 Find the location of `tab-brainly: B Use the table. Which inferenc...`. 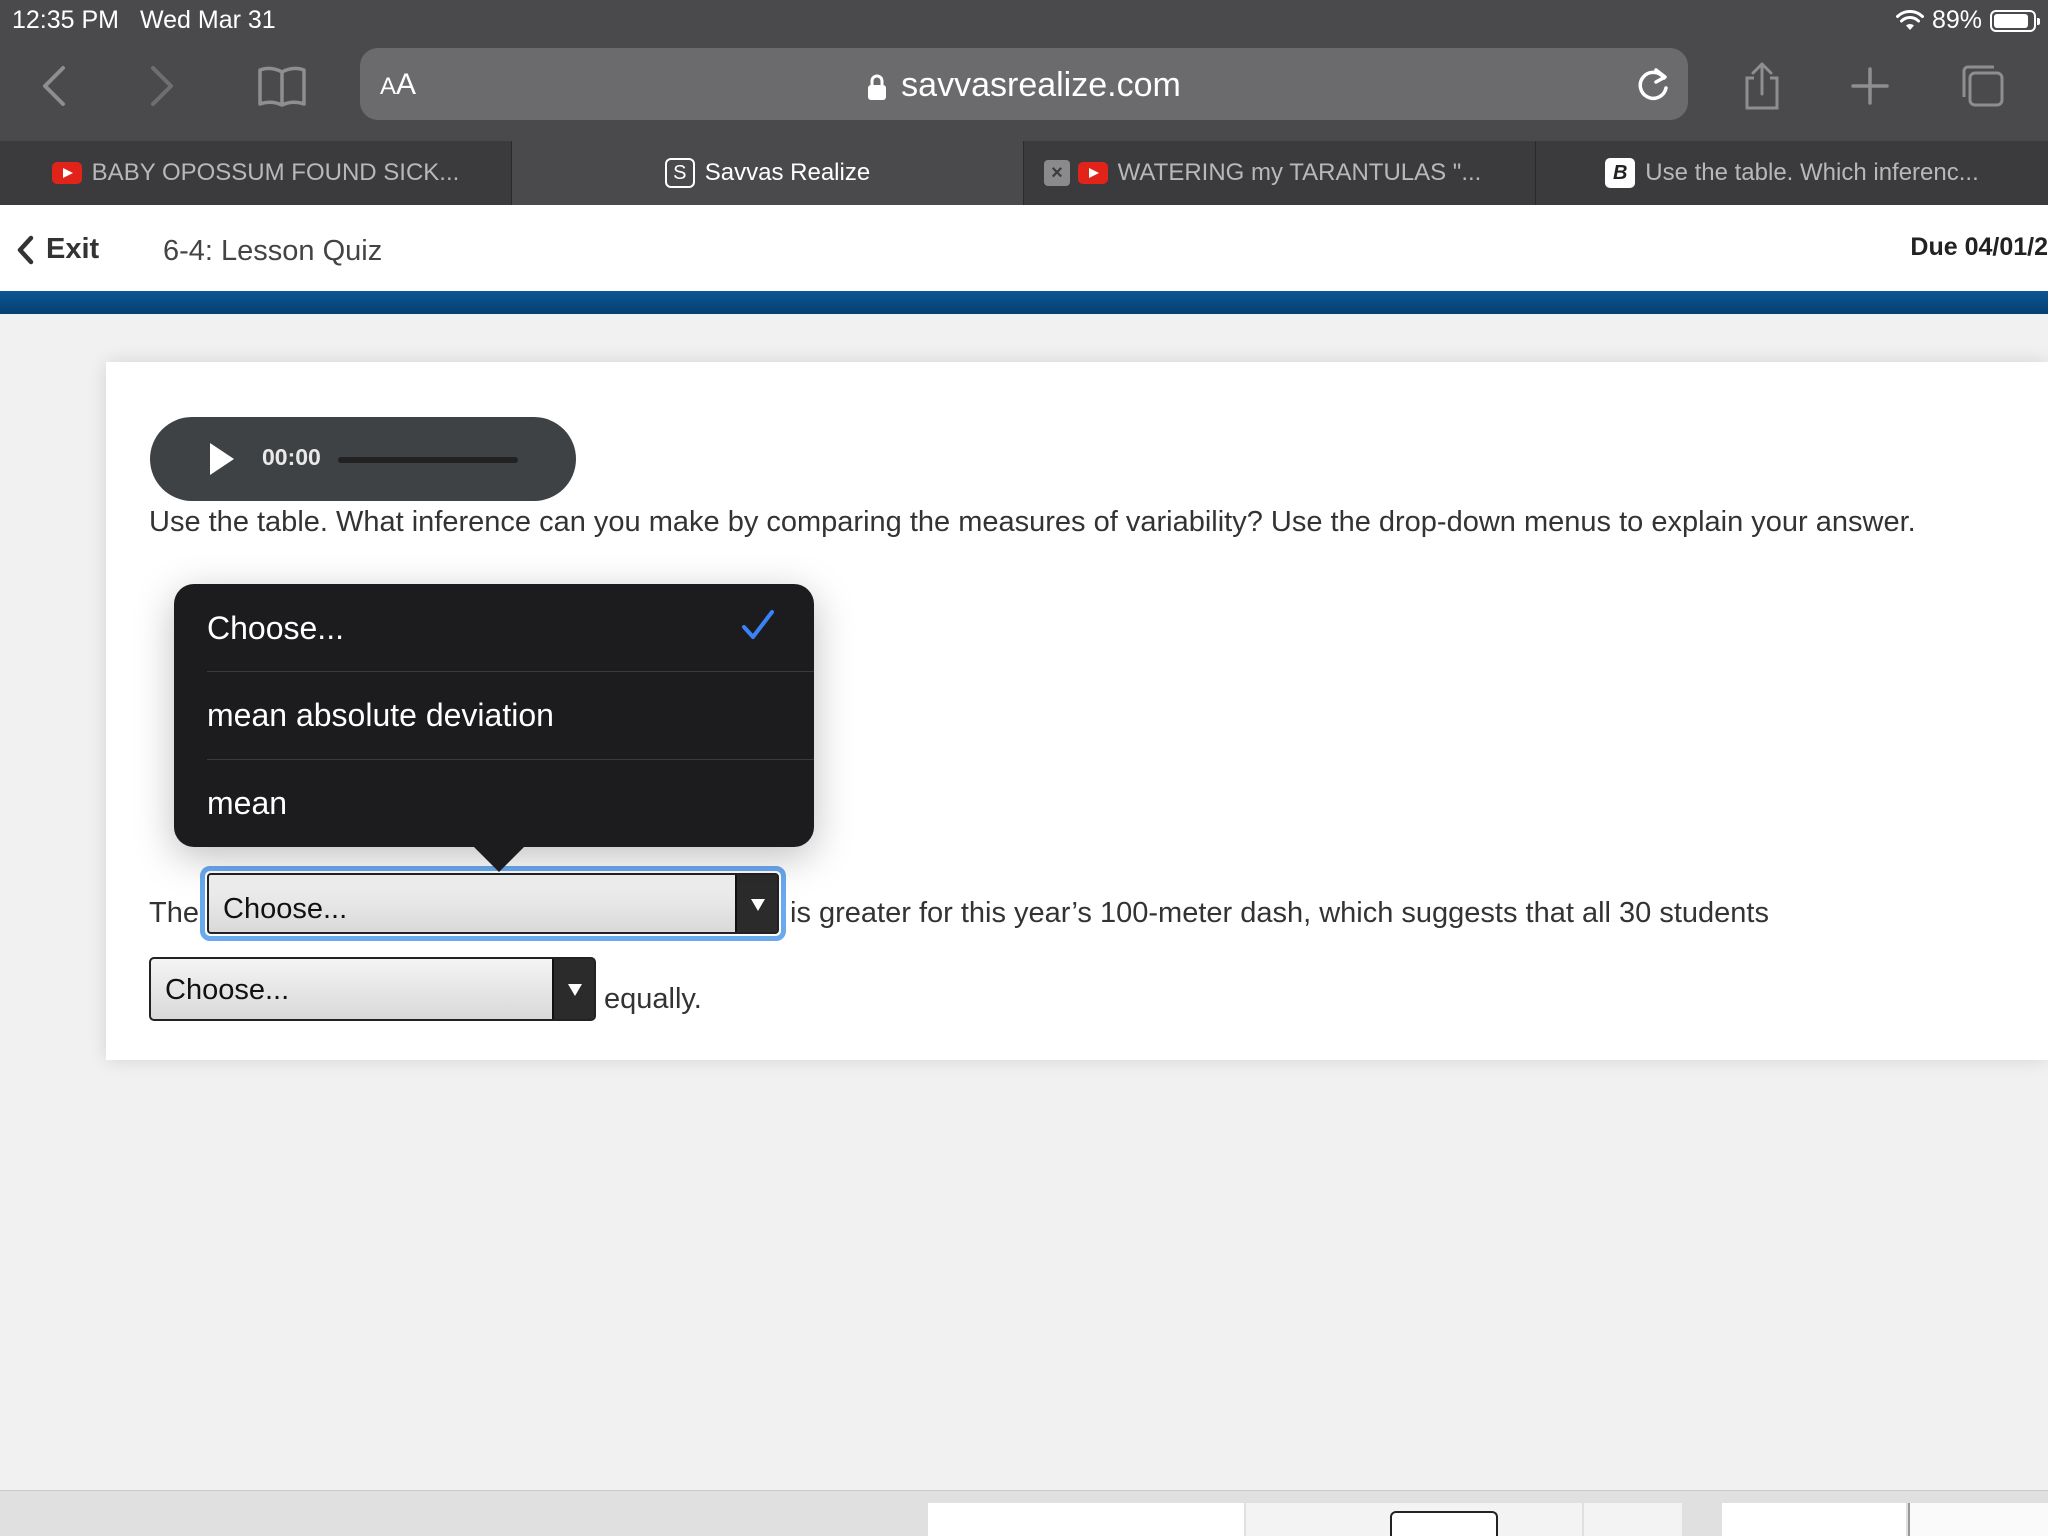

tab-brainly: B Use the table. Which inferenc... is located at coordinates (1792, 173).